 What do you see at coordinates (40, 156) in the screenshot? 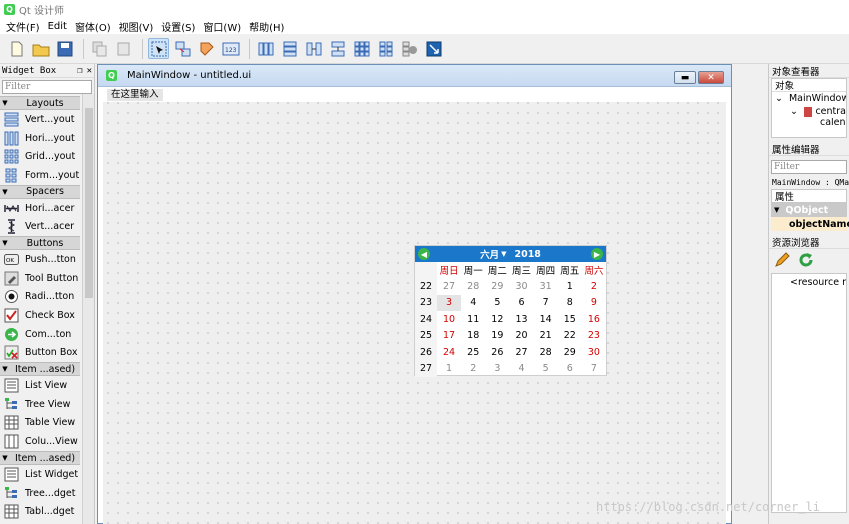
I see `widget-item: Grid...yout` at bounding box center [40, 156].